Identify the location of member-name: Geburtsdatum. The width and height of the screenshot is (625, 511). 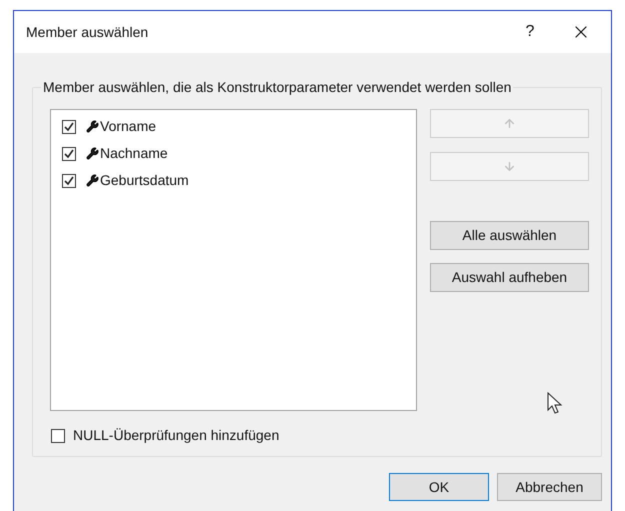
(144, 180).